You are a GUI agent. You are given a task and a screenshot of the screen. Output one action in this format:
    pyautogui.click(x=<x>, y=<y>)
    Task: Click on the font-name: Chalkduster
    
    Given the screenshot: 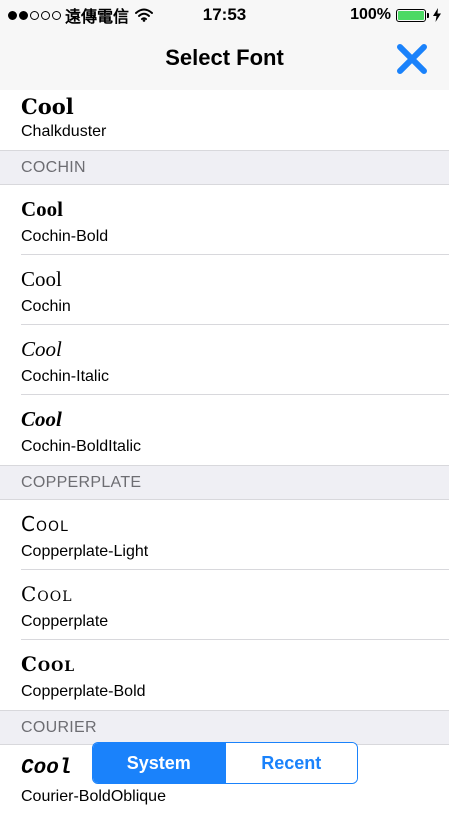 What is the action you would take?
    pyautogui.click(x=64, y=131)
    